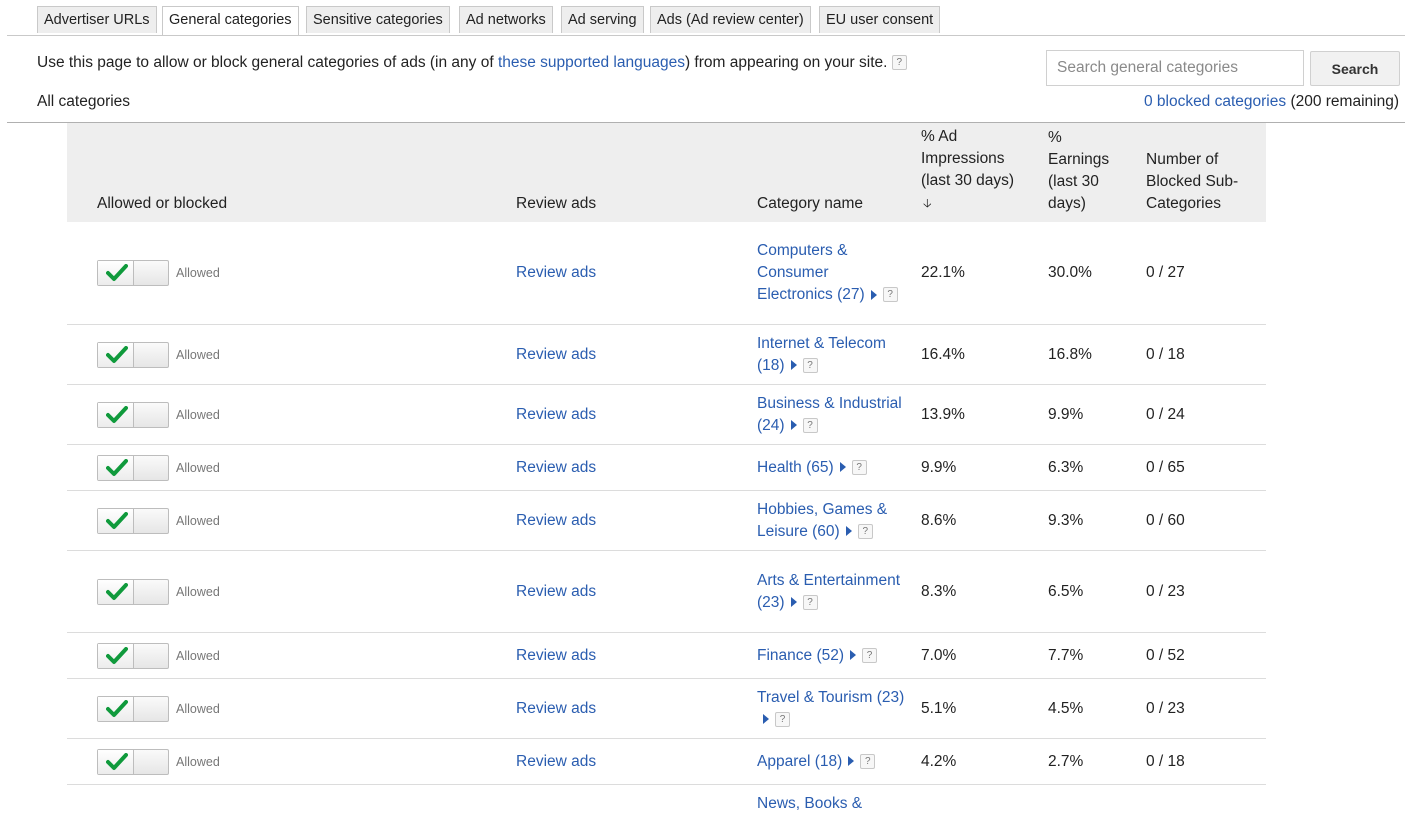 This screenshot has width=1405, height=815. Describe the element at coordinates (556, 203) in the screenshot. I see `header-review-ads: Review ads` at that location.